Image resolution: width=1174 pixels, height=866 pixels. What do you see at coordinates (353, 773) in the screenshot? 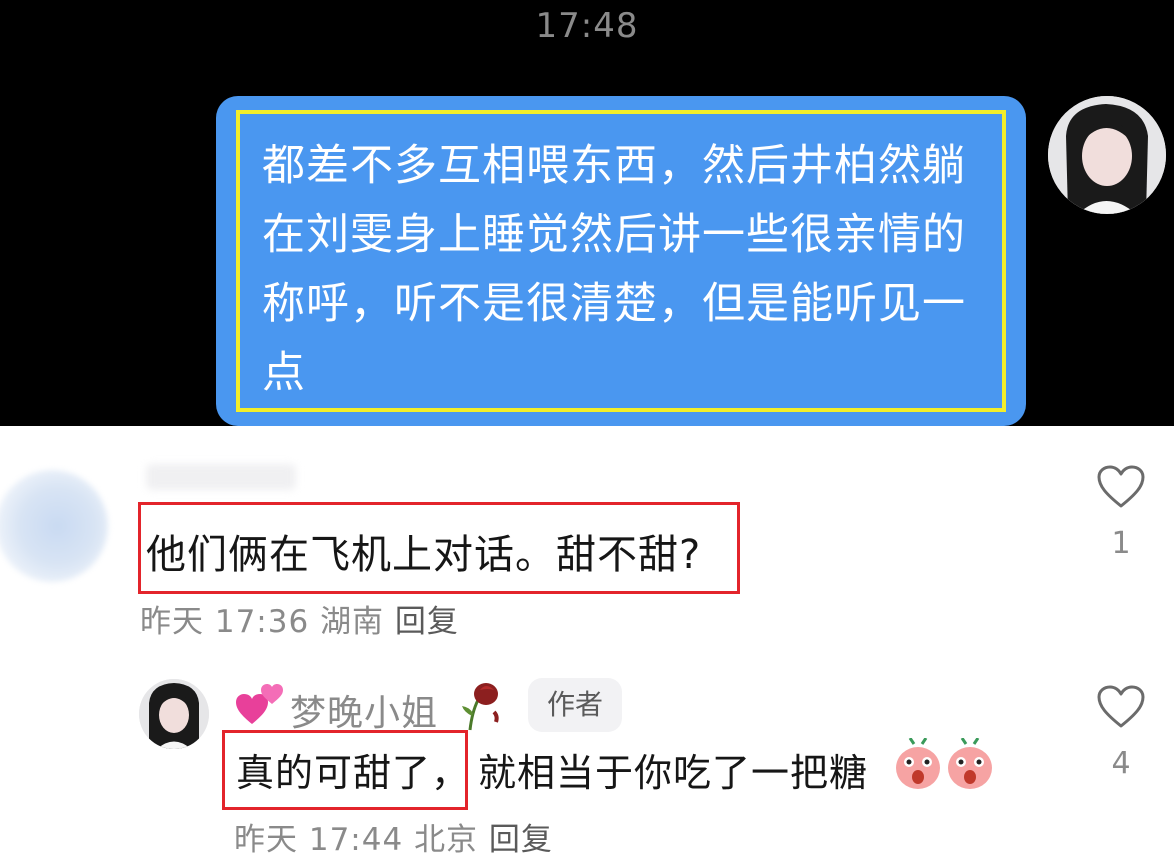
I see `reply-text-highlighted: 真的可甜了，` at bounding box center [353, 773].